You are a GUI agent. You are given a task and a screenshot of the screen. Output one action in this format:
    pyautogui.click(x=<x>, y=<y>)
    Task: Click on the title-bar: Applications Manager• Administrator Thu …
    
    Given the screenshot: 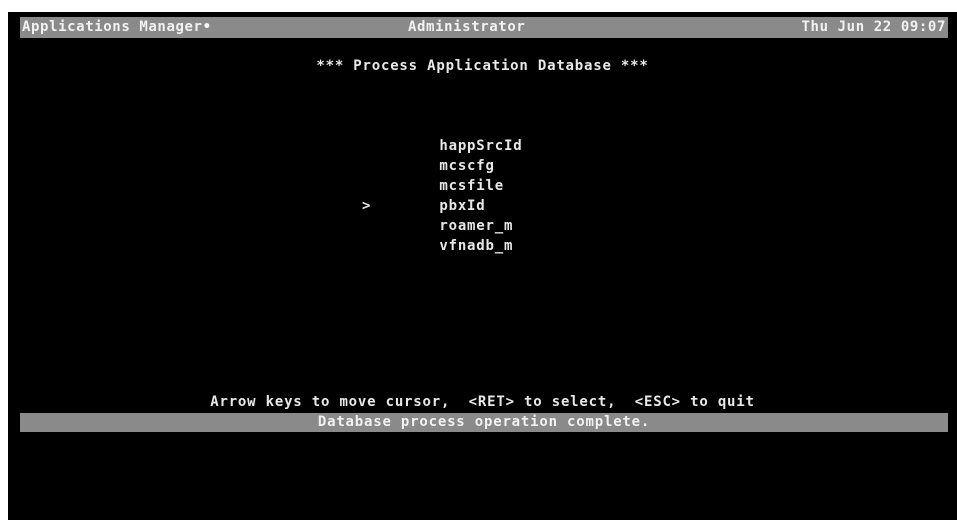 What is the action you would take?
    pyautogui.click(x=484, y=27)
    